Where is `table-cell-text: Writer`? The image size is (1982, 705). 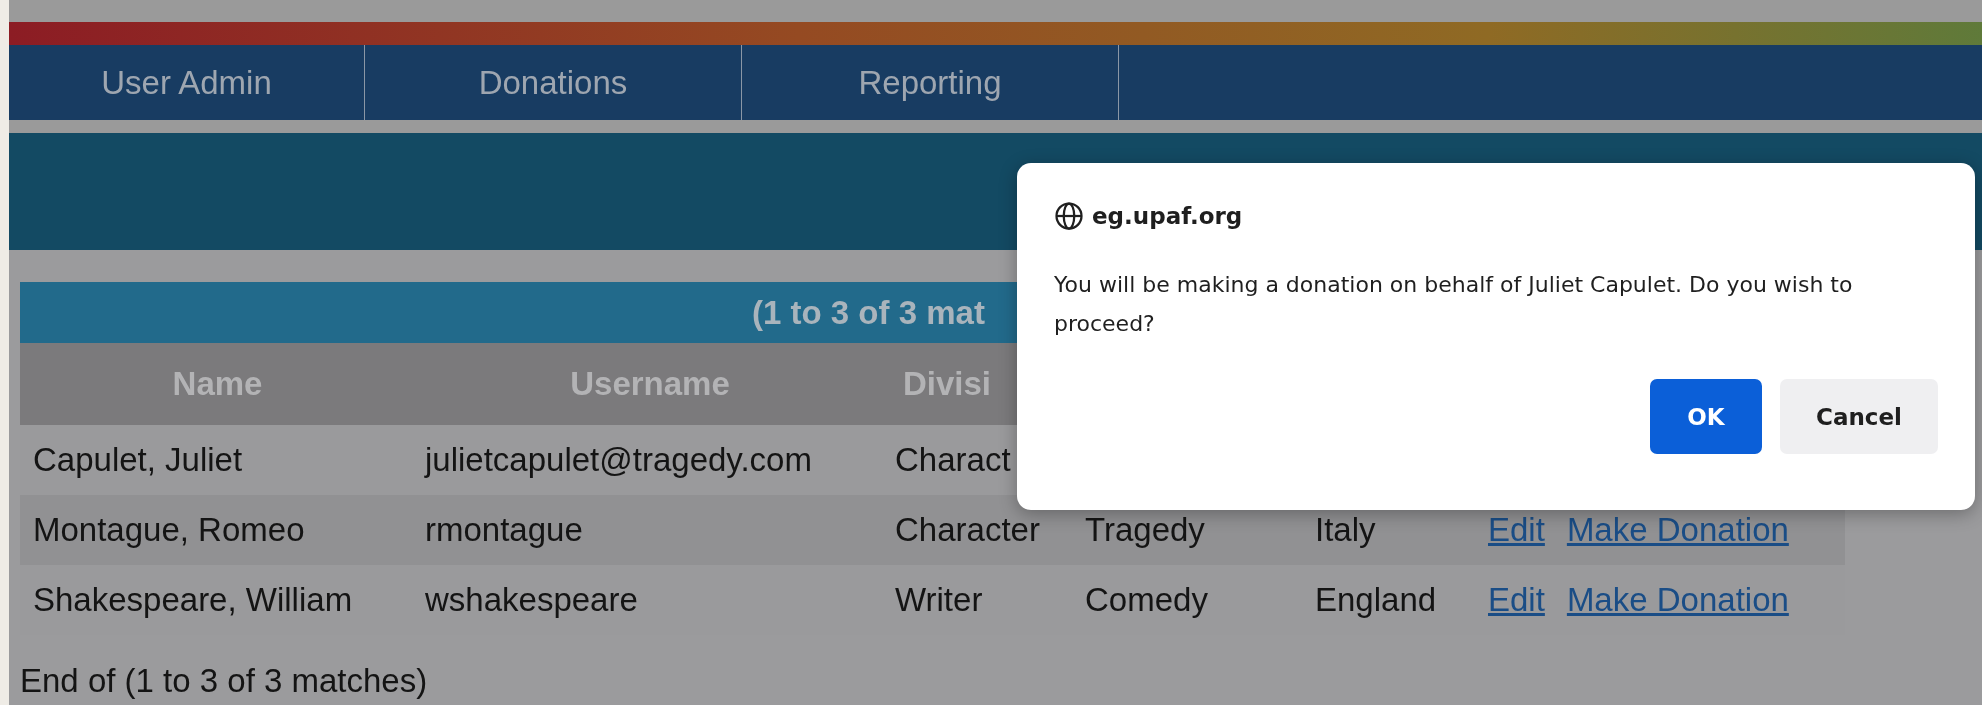
table-cell-text: Writer is located at coordinates (939, 600).